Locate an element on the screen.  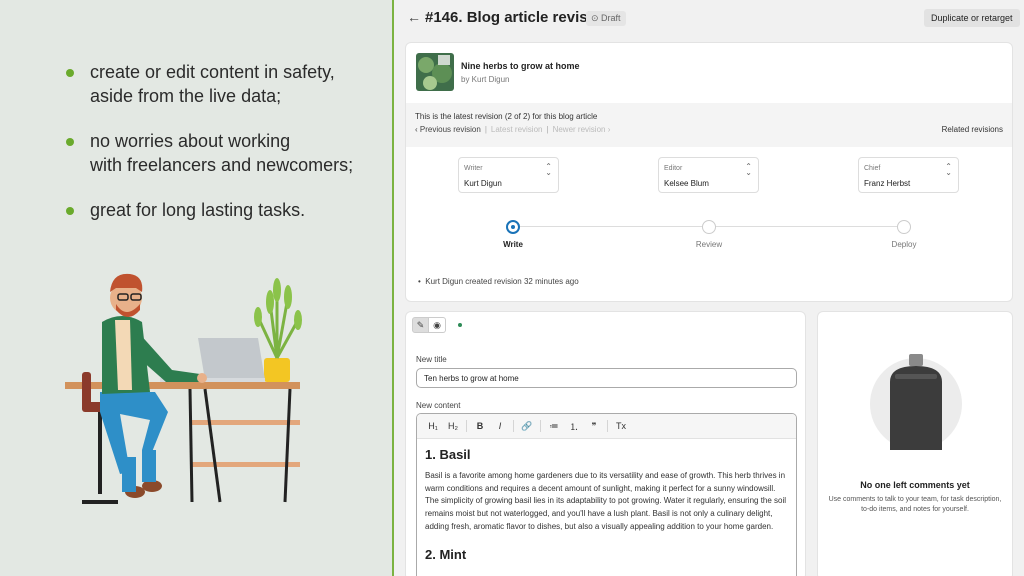
comments-empty-title: No one left comments yet is located at coordinates (915, 485).